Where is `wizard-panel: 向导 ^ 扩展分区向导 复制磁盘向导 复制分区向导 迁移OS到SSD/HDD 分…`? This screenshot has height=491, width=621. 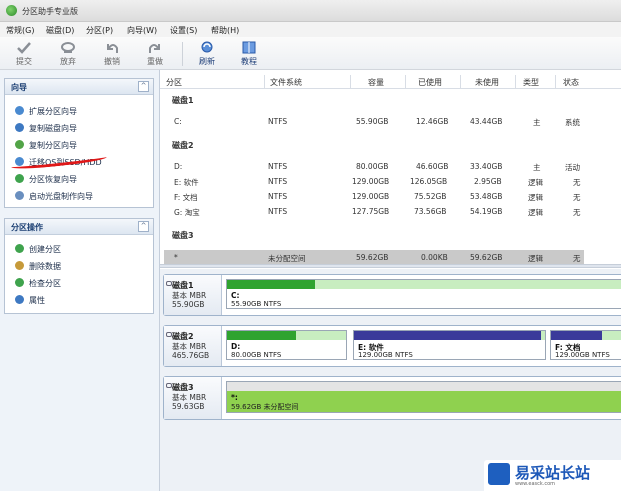
wizard-panel: 向导 ^ 扩展分区向导 复制磁盘向导 复制分区向导 迁移OS到SSD/HDD 分… is located at coordinates (79, 143).